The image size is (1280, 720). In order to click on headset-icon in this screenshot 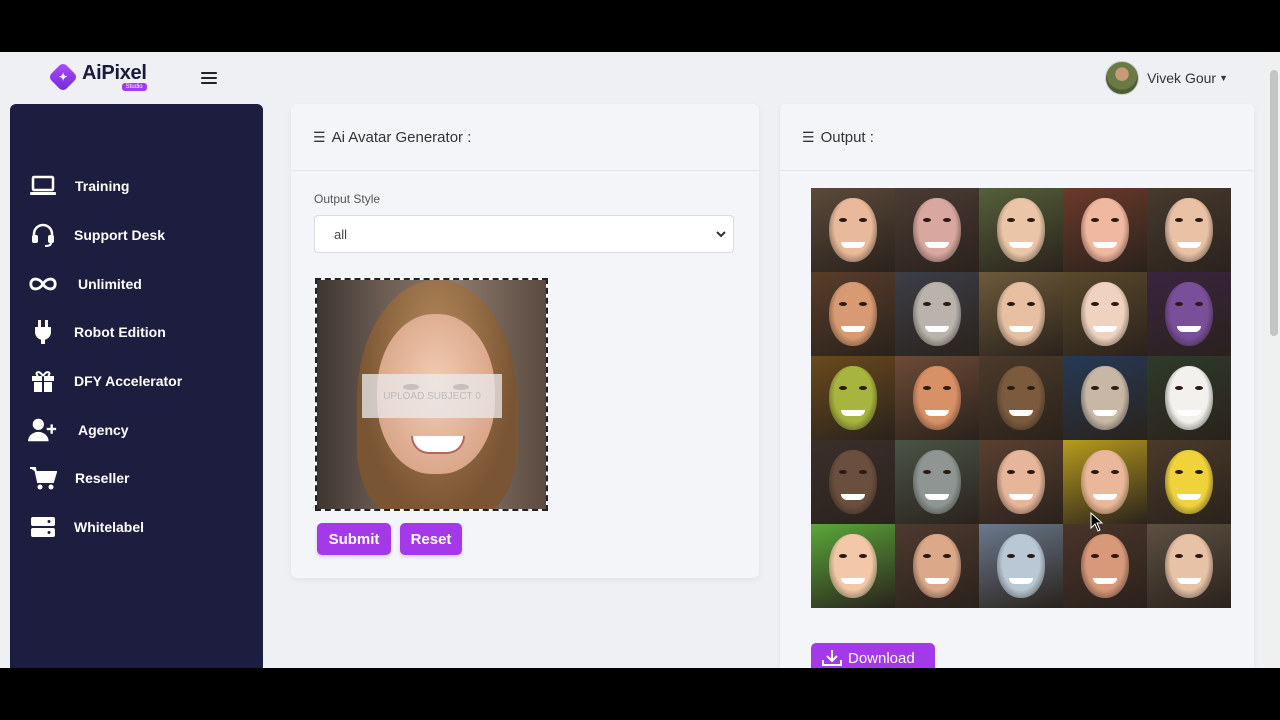, I will do `click(43, 235)`.